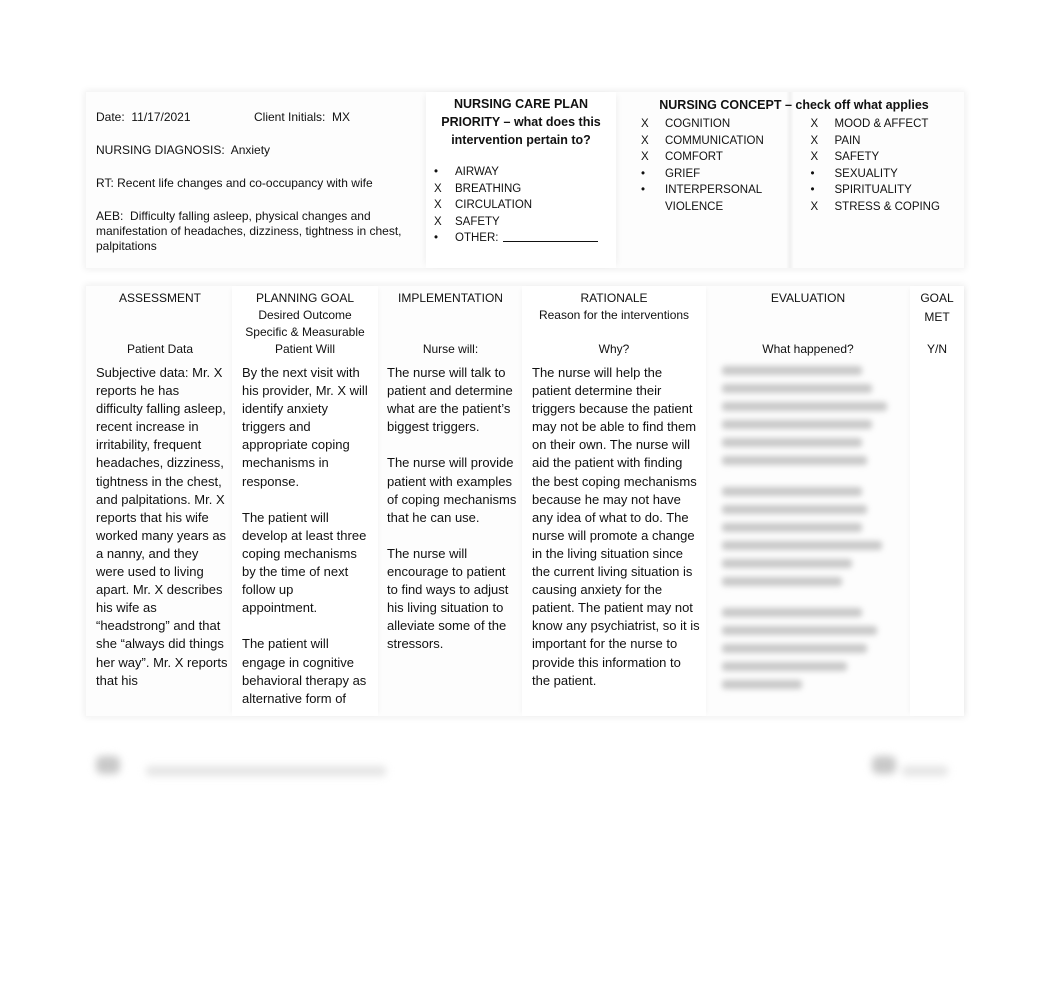 This screenshot has width=1062, height=1001. What do you see at coordinates (857, 157) in the screenshot?
I see `concept-label: SAFETY` at bounding box center [857, 157].